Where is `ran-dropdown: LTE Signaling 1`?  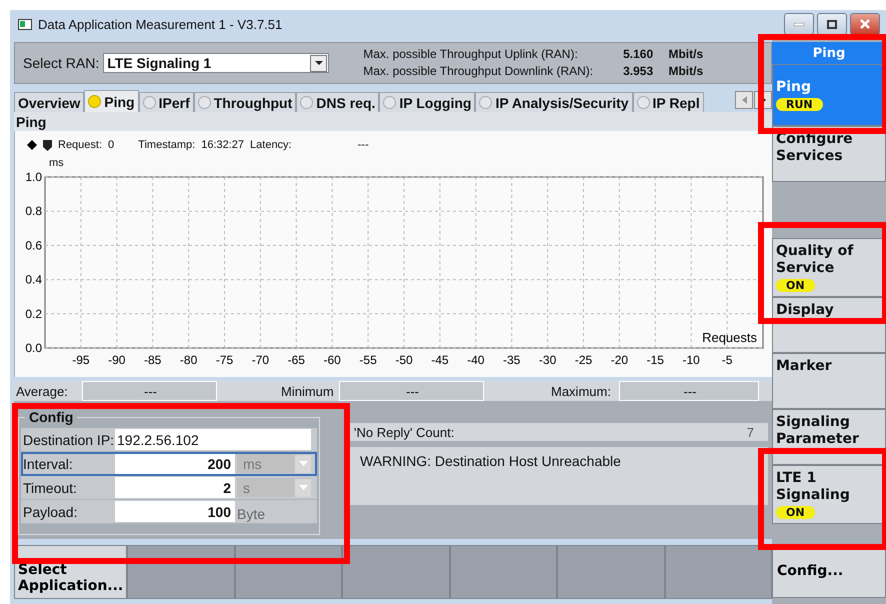
ran-dropdown: LTE Signaling 1 is located at coordinates (216, 63).